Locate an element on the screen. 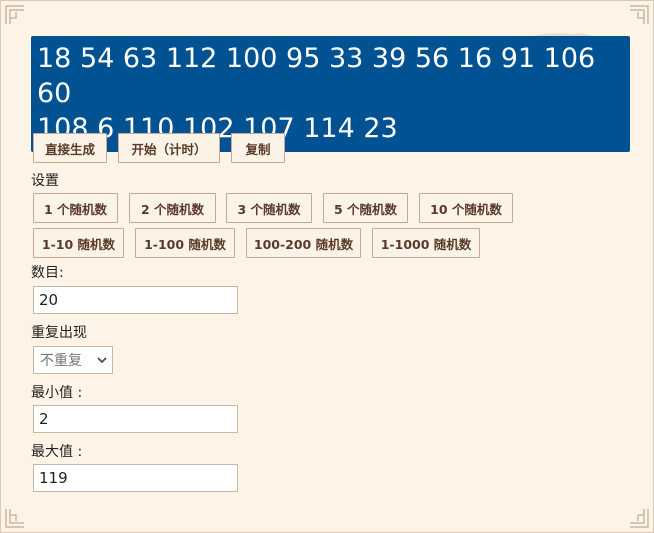 This screenshot has width=654, height=533. chevron-down-icon is located at coordinates (102, 360).